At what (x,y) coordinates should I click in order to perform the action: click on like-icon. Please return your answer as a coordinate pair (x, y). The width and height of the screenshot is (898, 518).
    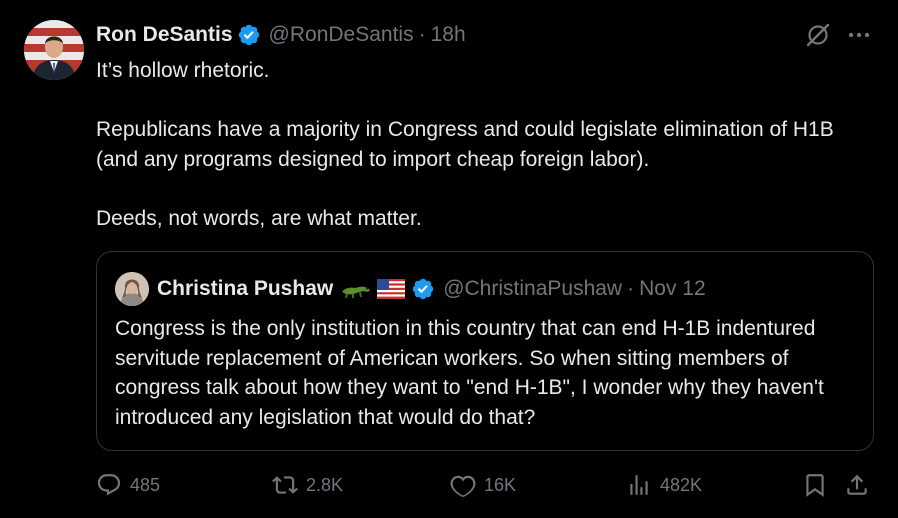
    Looking at the image, I should click on (463, 486).